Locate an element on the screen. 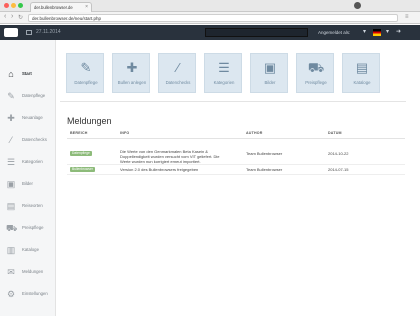  sidebar-item-label: Kategorien is located at coordinates (32, 161).